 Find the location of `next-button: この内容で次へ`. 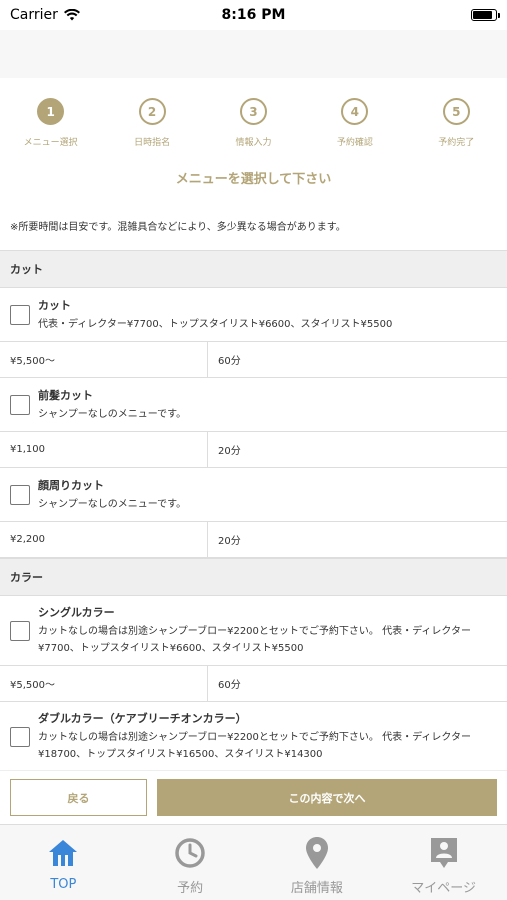

next-button: この内容で次へ is located at coordinates (327, 797).